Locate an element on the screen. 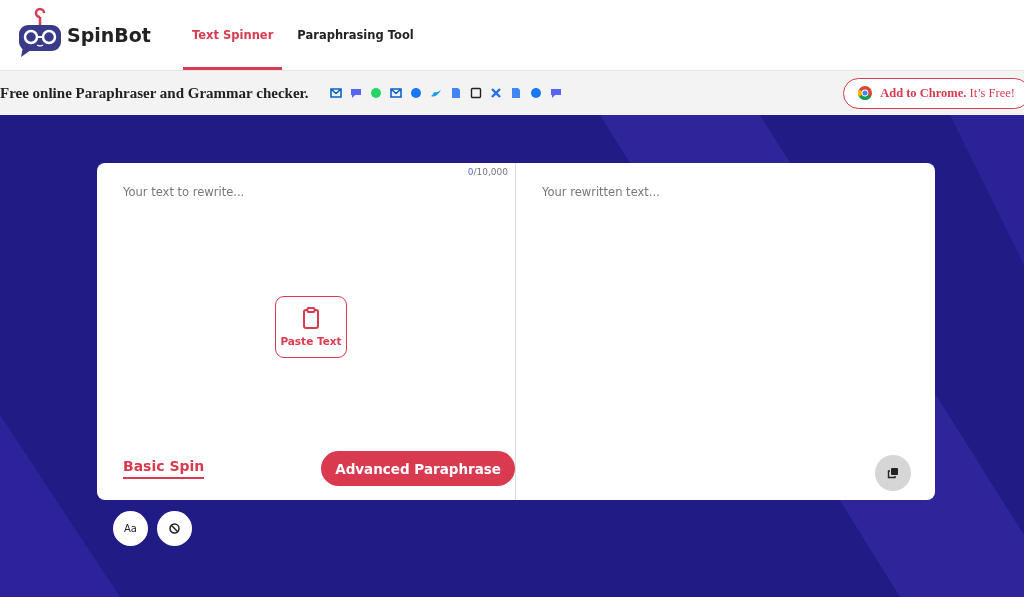  block-icon is located at coordinates (174, 528).